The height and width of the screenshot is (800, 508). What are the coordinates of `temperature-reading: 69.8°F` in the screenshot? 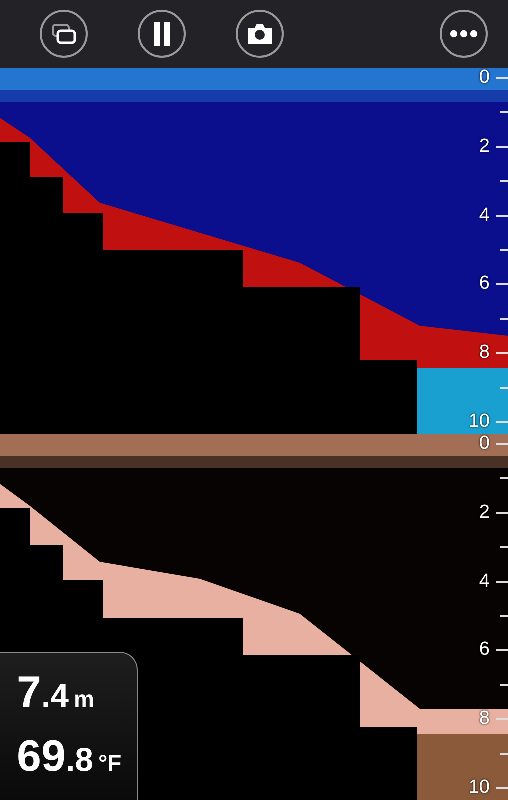 It's located at (70, 757).